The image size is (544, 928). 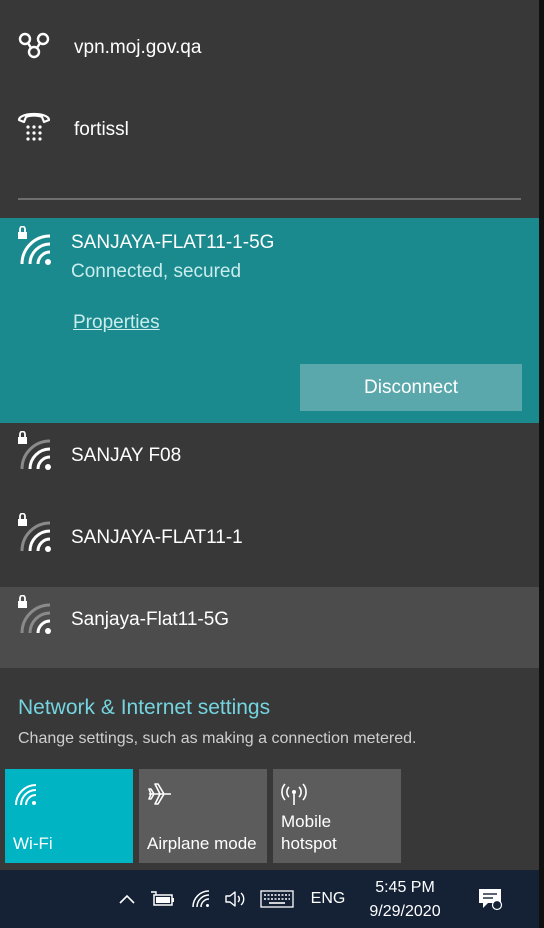 I want to click on action-center-button, so click(x=490, y=899).